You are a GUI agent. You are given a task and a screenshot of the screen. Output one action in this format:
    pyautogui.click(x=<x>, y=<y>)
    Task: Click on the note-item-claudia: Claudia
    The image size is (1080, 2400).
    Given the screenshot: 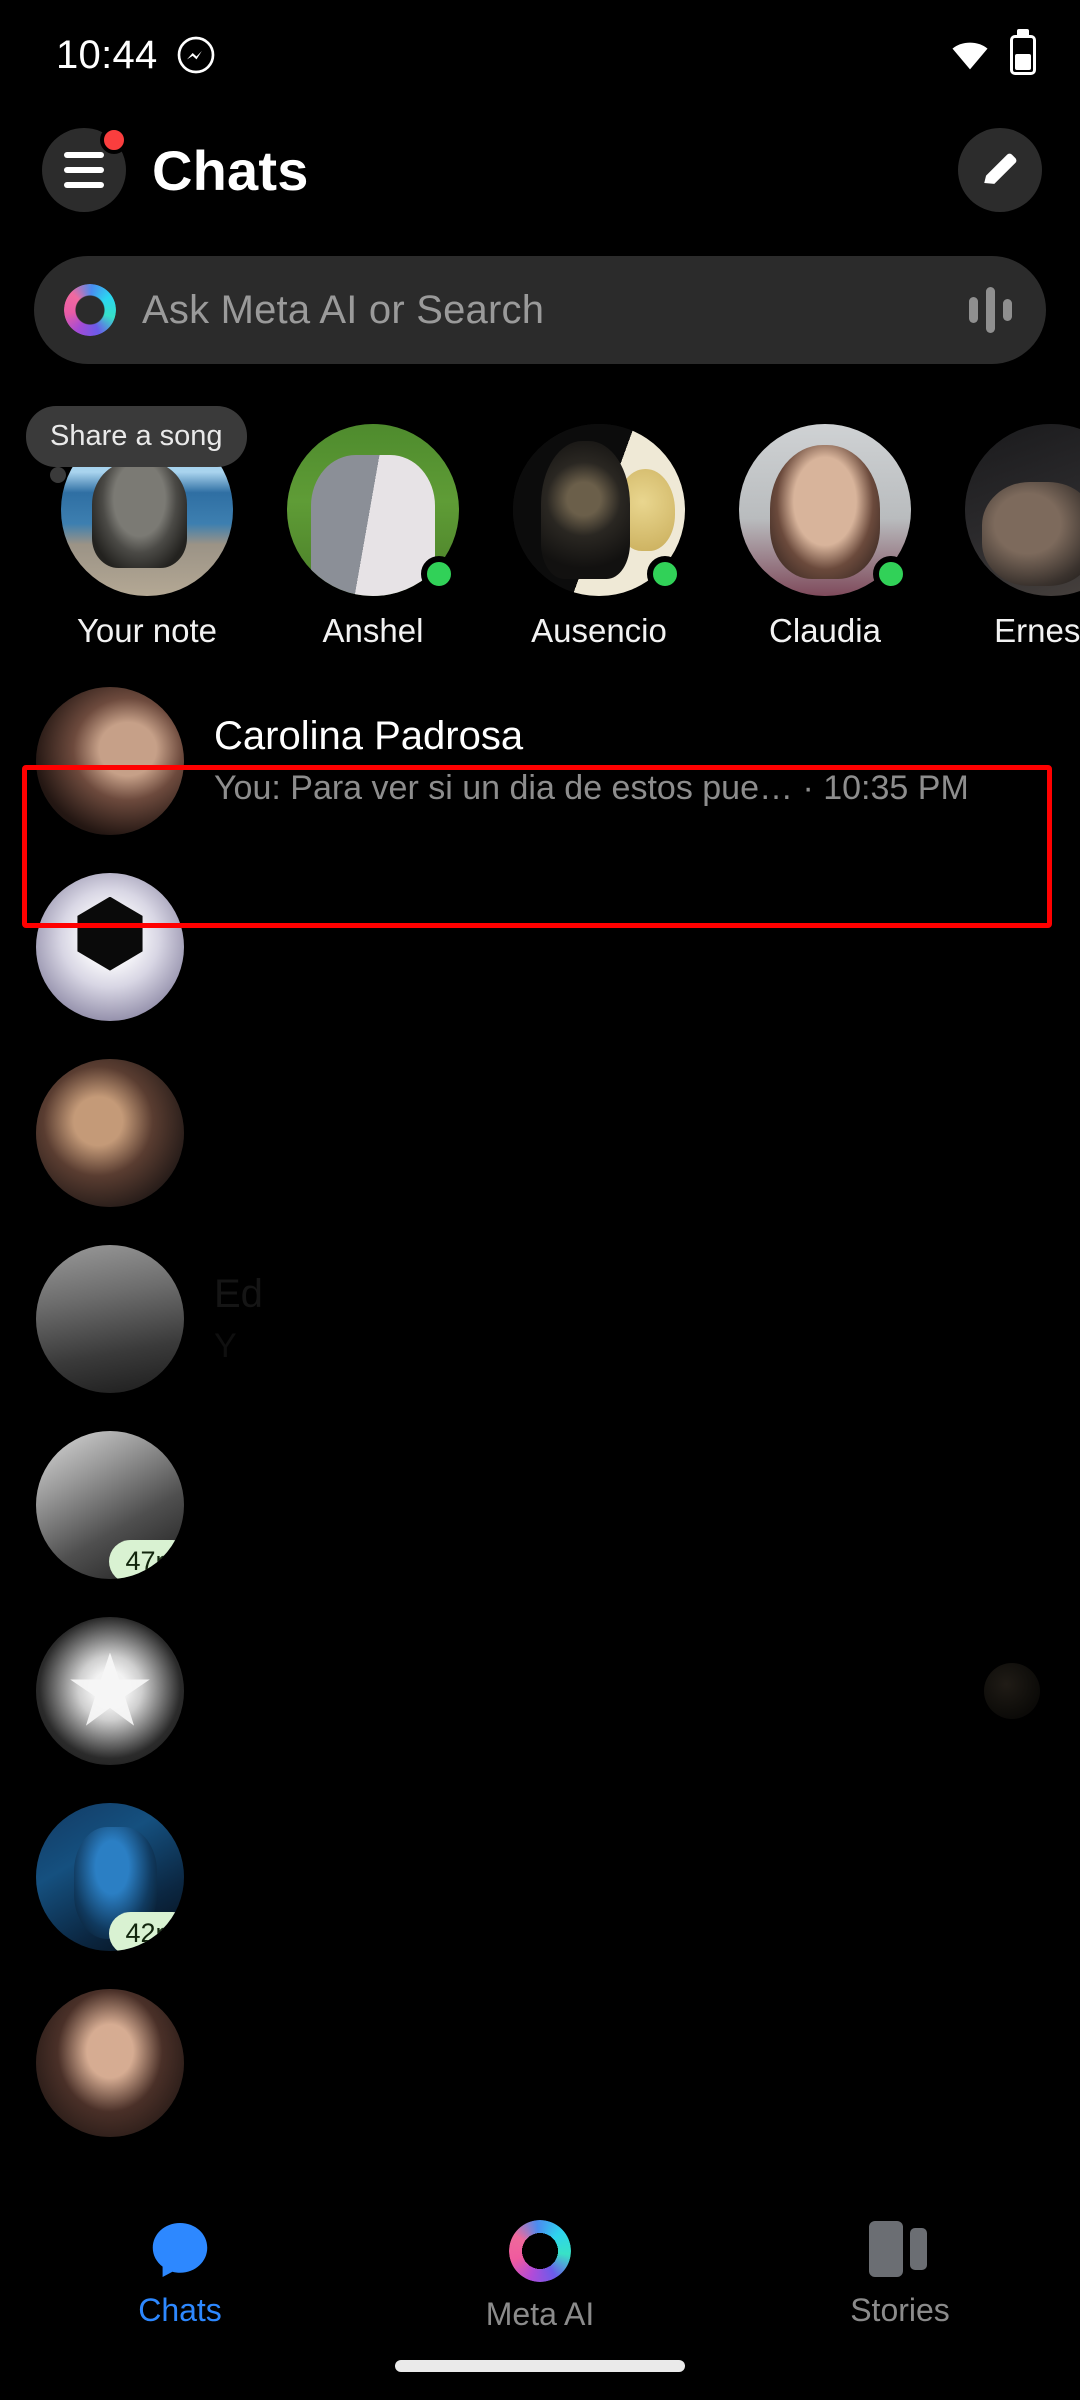 What is the action you would take?
    pyautogui.click(x=825, y=537)
    